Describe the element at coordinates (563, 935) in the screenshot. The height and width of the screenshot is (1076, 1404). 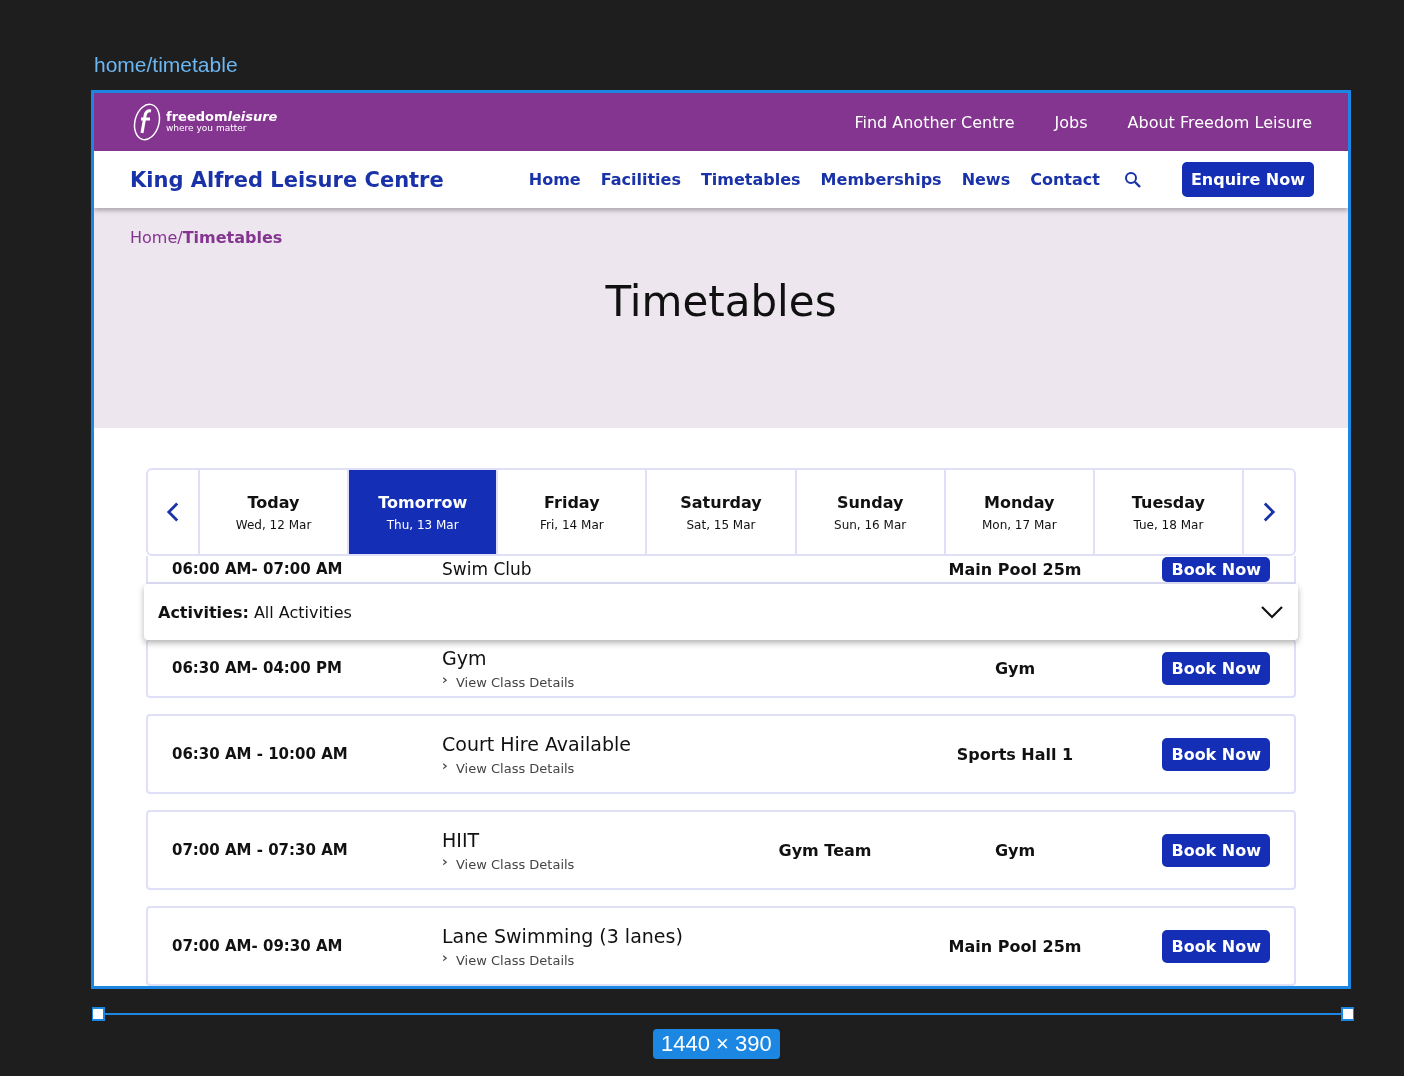
I see `session-title: Lane Swimming (3 lanes)` at that location.